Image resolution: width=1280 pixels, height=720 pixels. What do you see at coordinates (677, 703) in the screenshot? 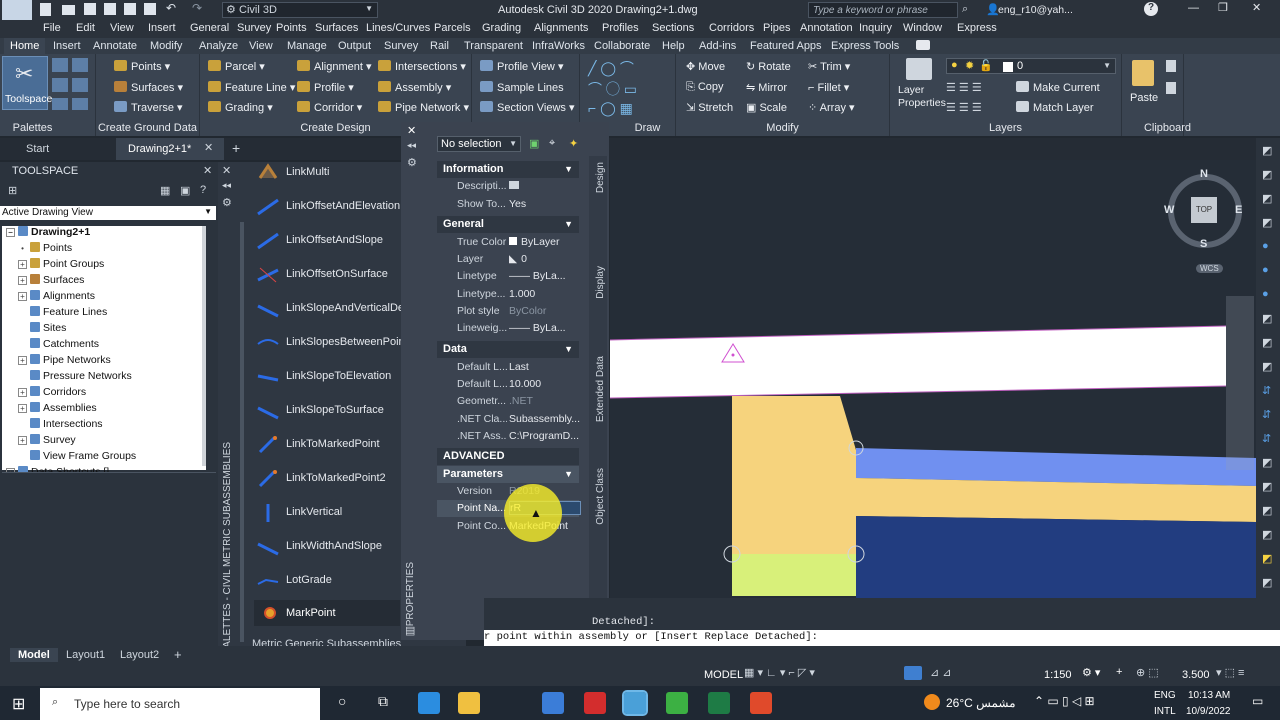
I see `app-green-icon` at bounding box center [677, 703].